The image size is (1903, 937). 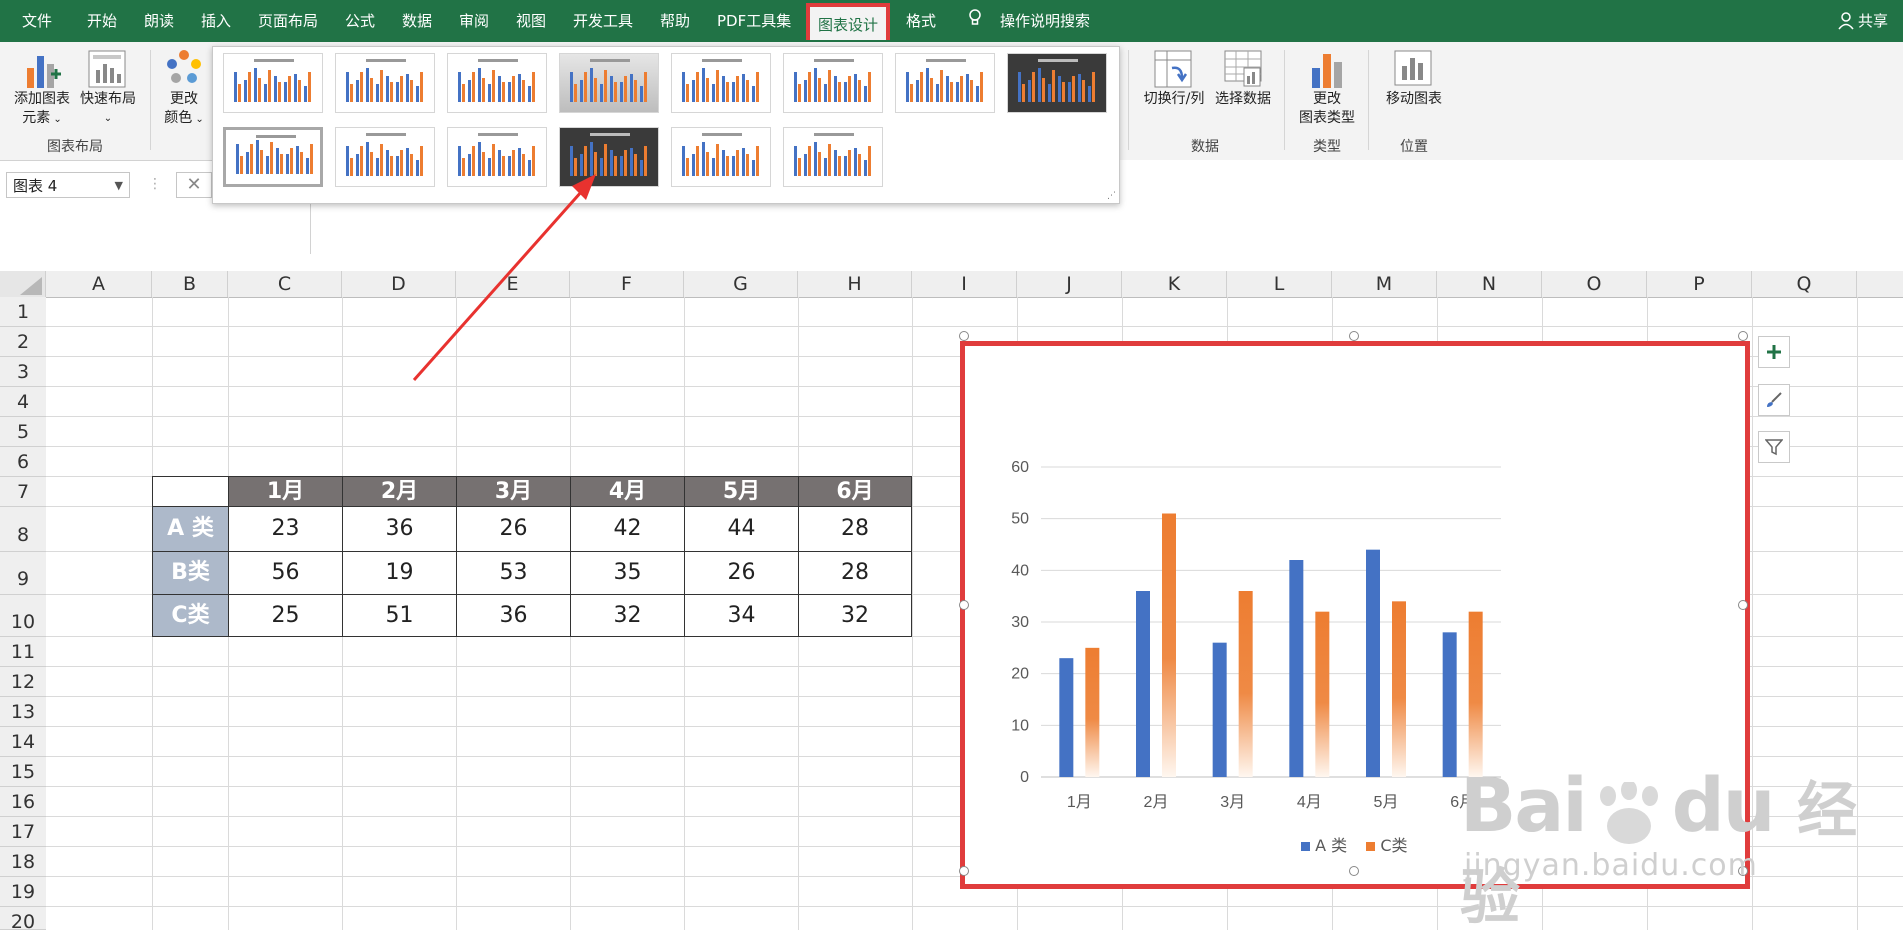 What do you see at coordinates (675, 21) in the screenshot?
I see `tab-help: 帮助` at bounding box center [675, 21].